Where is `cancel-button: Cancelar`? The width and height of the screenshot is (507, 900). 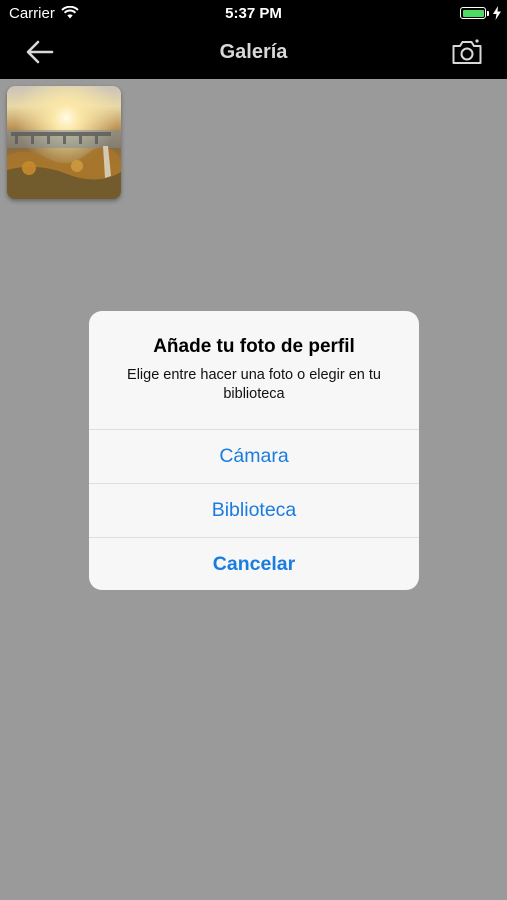
cancel-button: Cancelar is located at coordinates (254, 563).